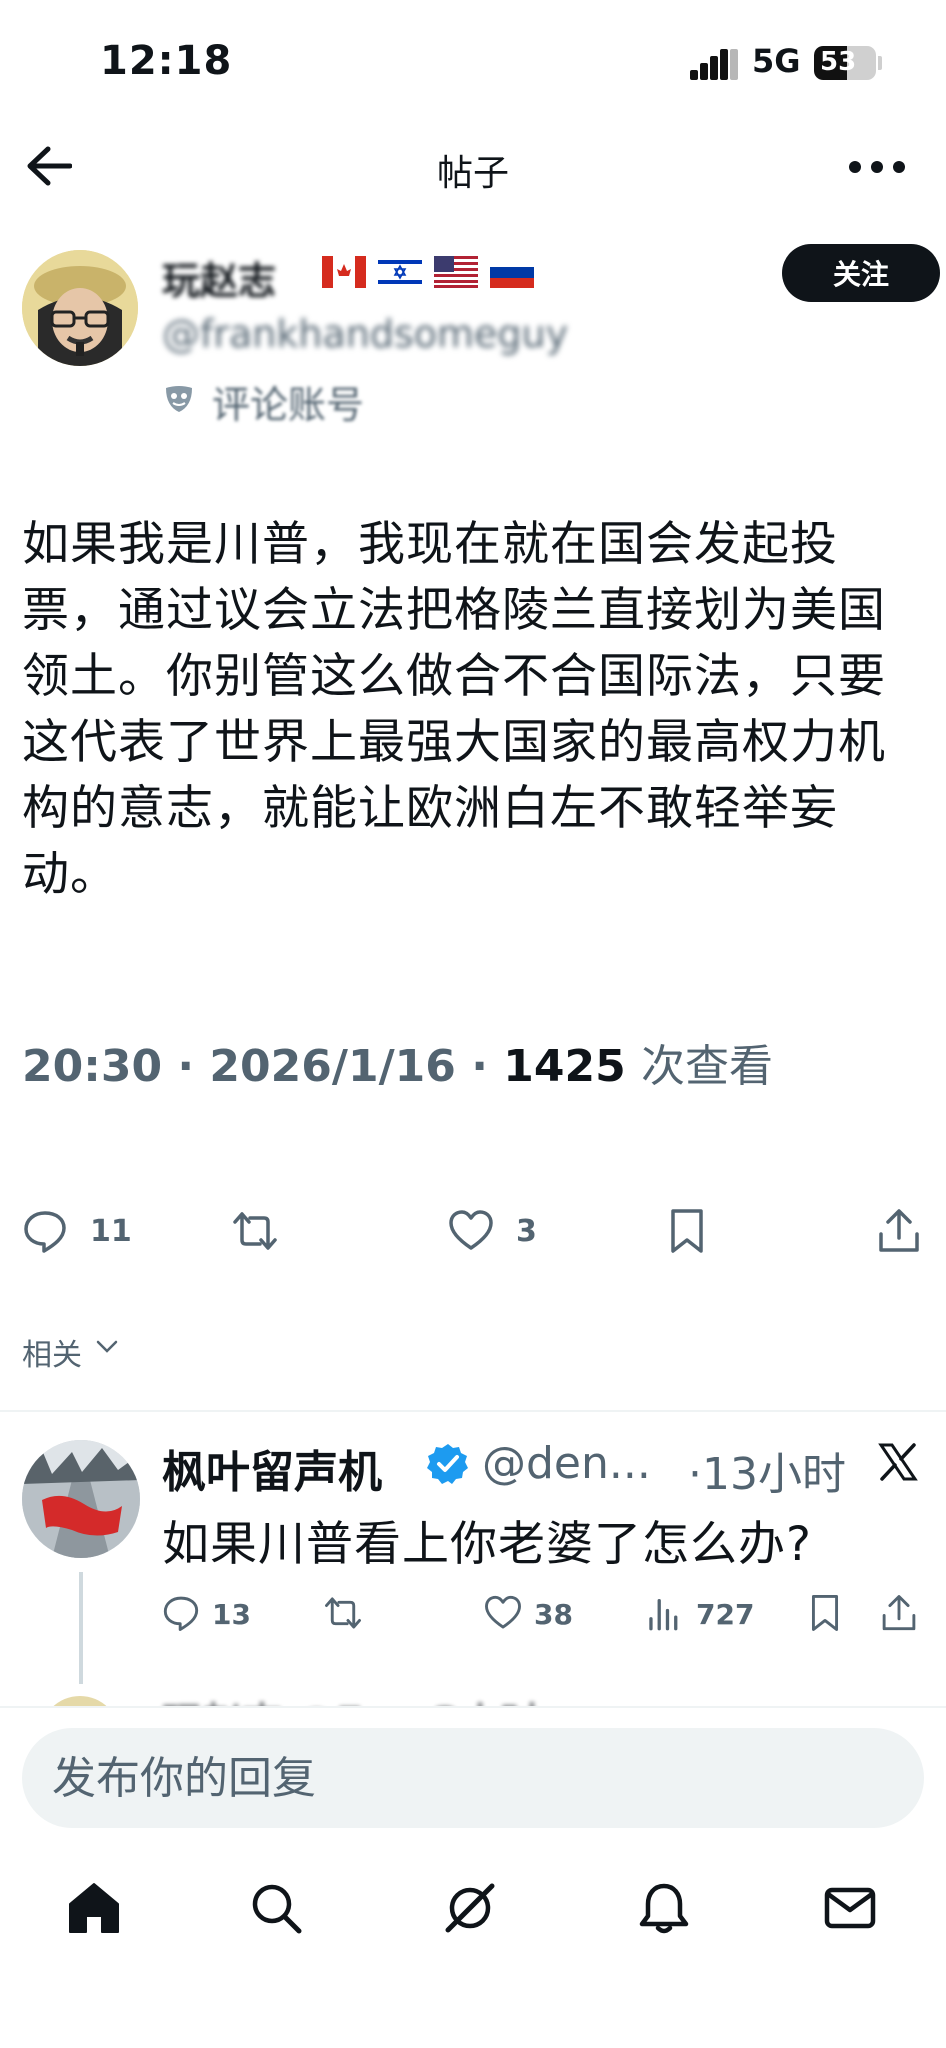  Describe the element at coordinates (288, 405) in the screenshot. I see `account-label: 评论账号` at that location.